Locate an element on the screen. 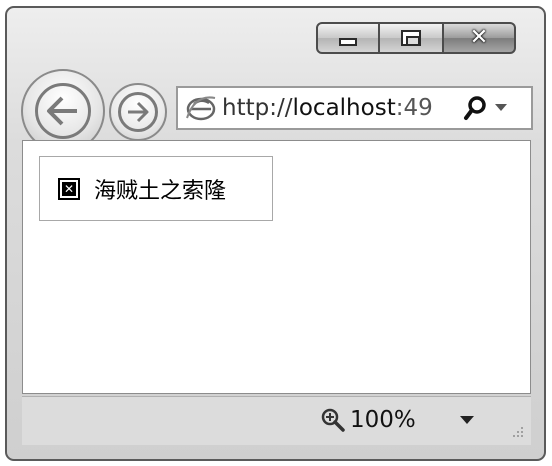 This screenshot has width=552, height=466. maximize-button is located at coordinates (412, 38).